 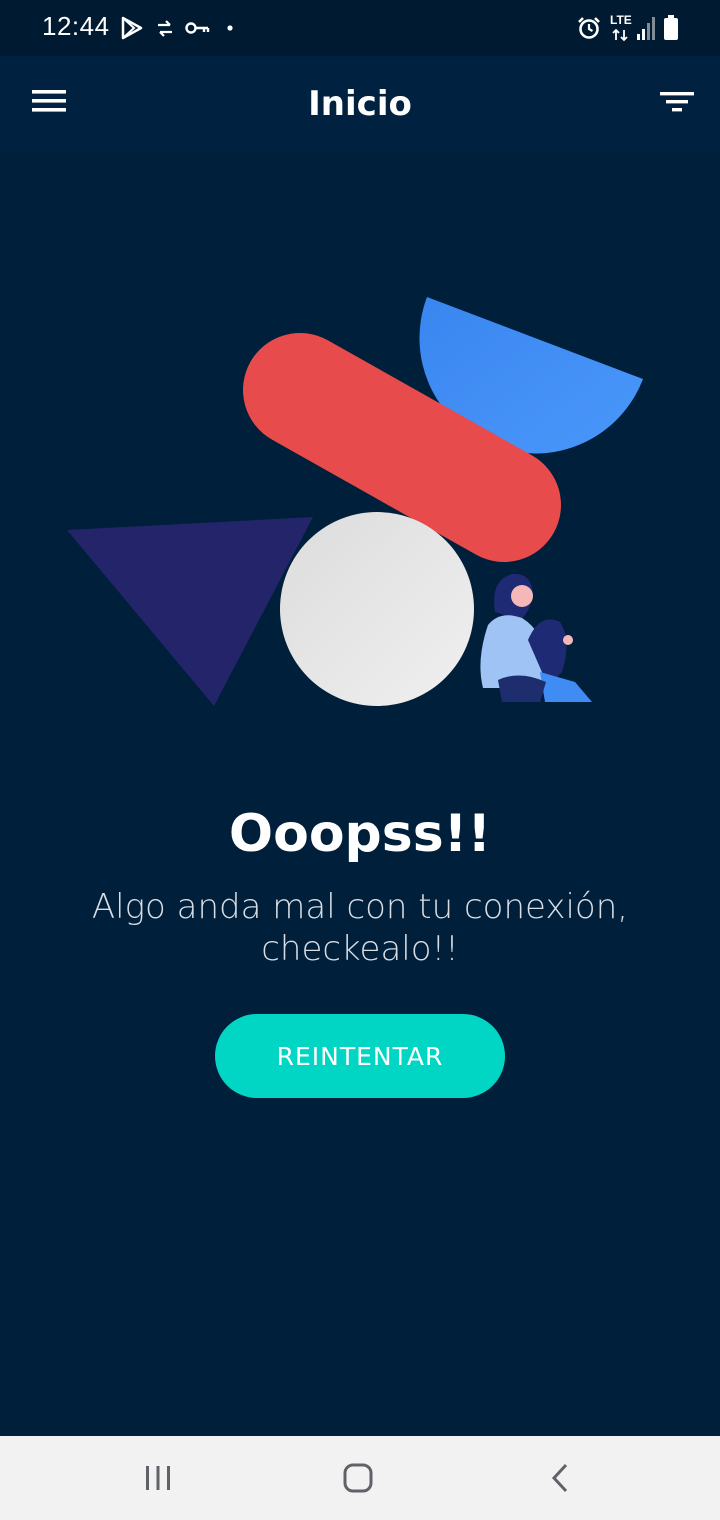 I want to click on status-time: 12:44, so click(x=76, y=26).